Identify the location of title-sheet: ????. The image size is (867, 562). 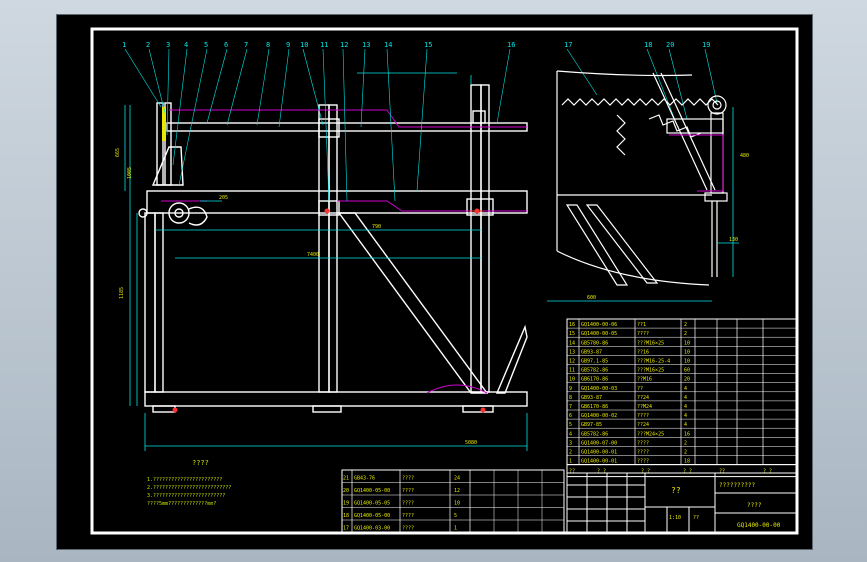
(754, 505).